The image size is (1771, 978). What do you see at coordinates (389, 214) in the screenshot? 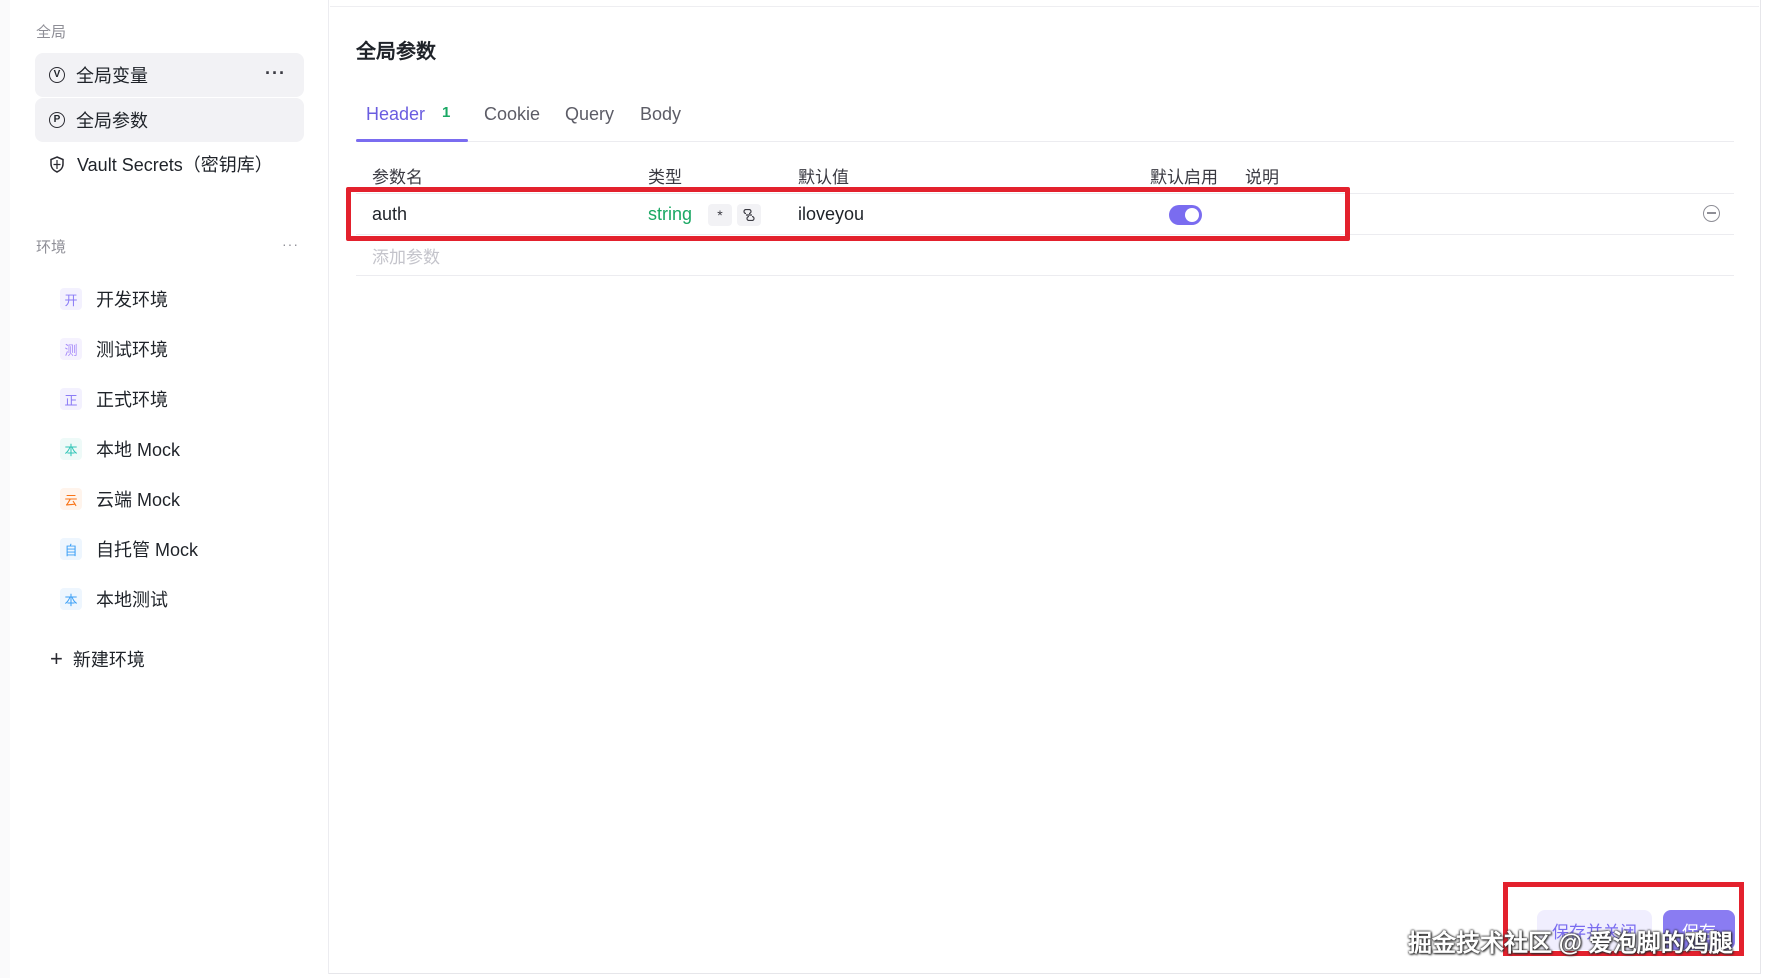
I see `param-name-input: auth` at bounding box center [389, 214].